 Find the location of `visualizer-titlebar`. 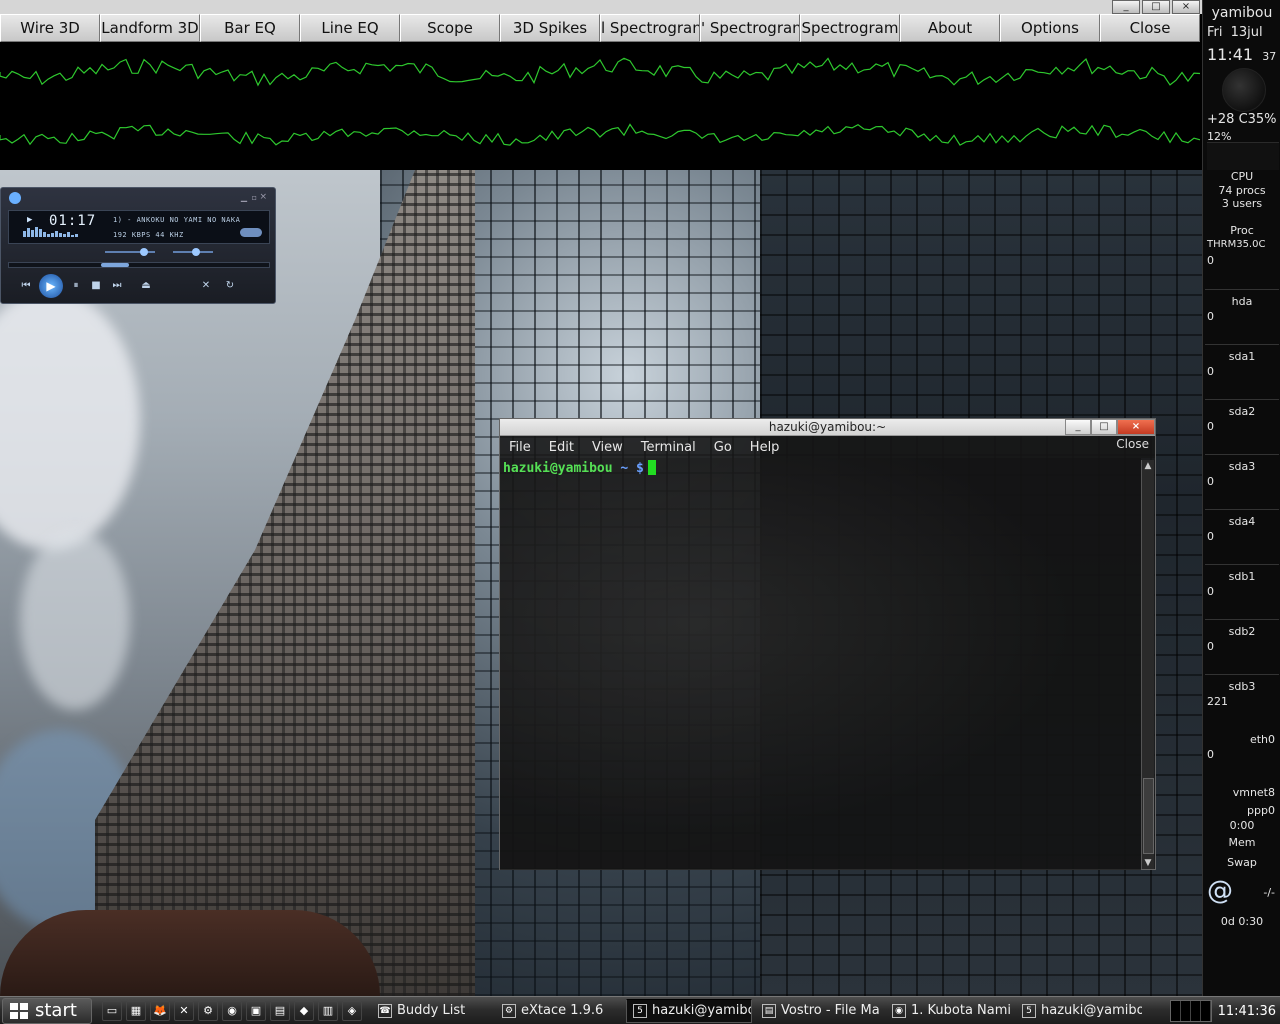

visualizer-titlebar is located at coordinates (601, 7).